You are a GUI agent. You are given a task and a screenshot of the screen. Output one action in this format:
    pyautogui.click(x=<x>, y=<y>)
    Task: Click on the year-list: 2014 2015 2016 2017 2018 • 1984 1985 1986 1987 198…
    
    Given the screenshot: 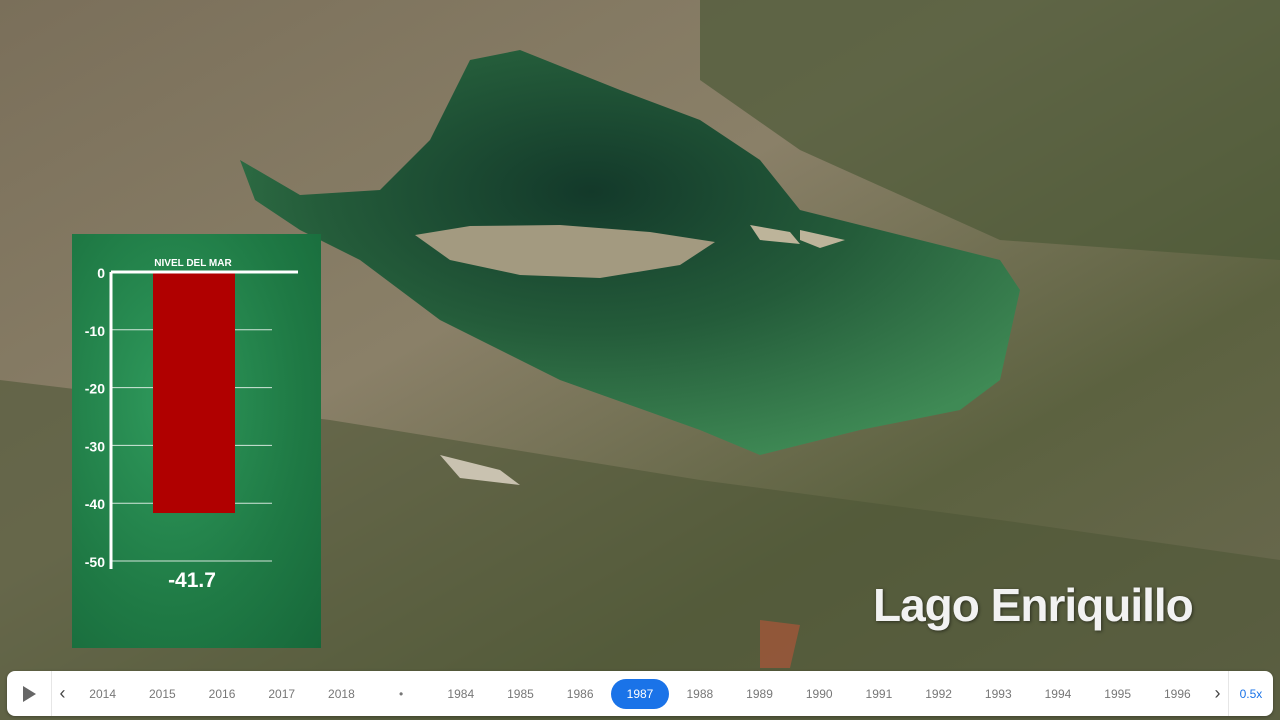 What is the action you would take?
    pyautogui.click(x=640, y=693)
    